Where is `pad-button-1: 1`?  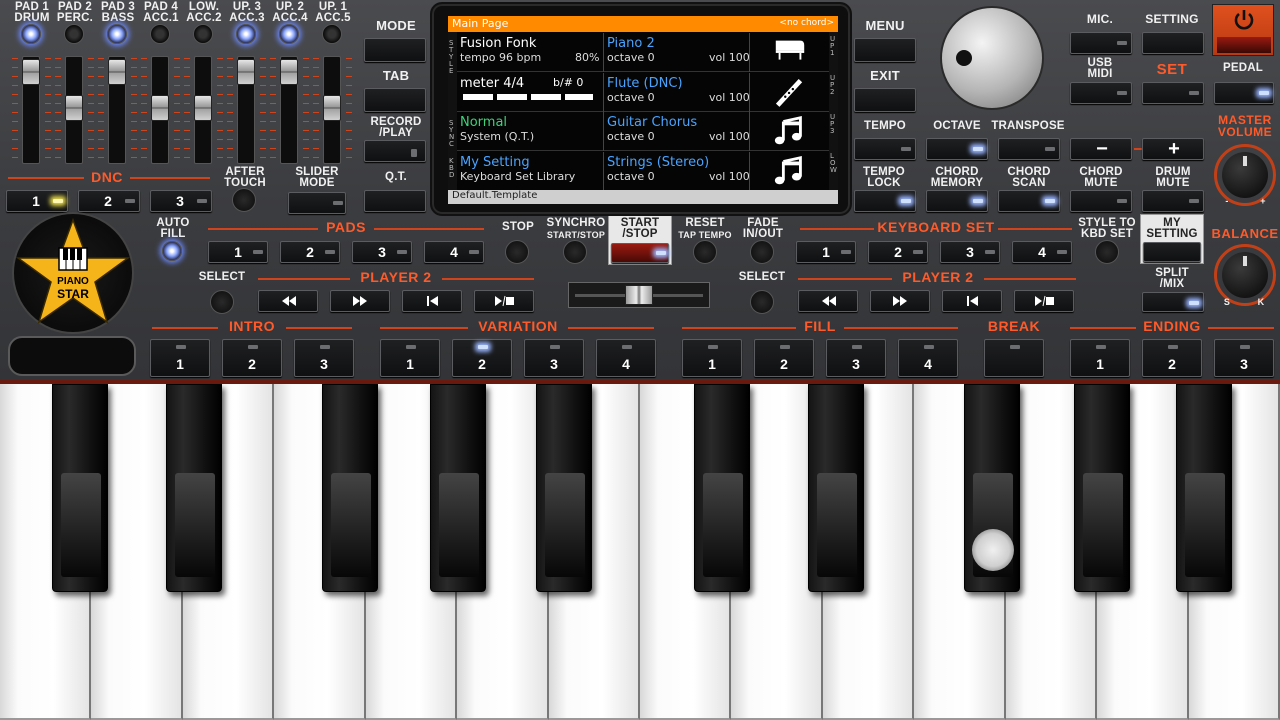 pad-button-1: 1 is located at coordinates (238, 252).